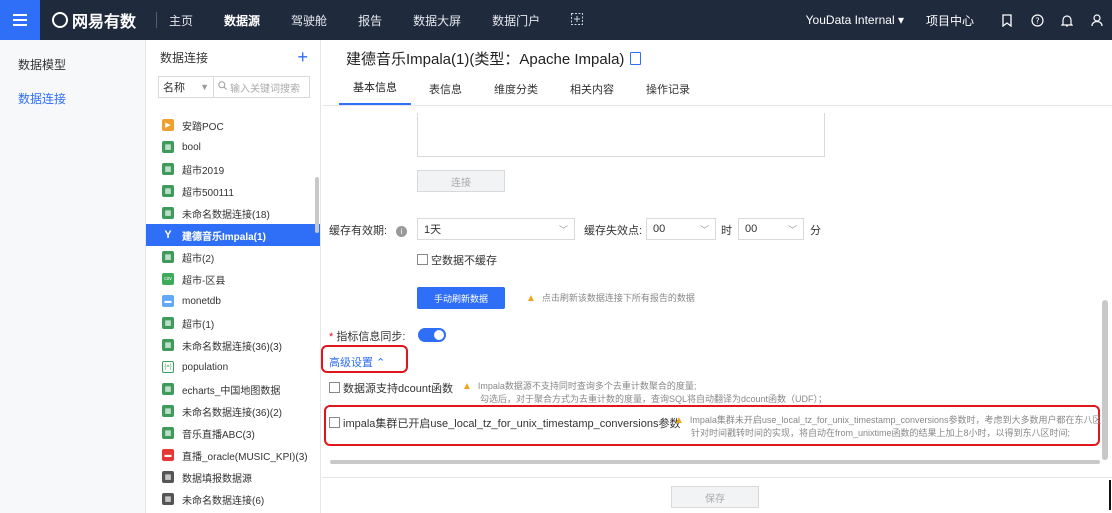 The width and height of the screenshot is (1112, 513). I want to click on connection-item: ▬ 直播_oracle(MUSIC_KPI)(3), so click(233, 455).